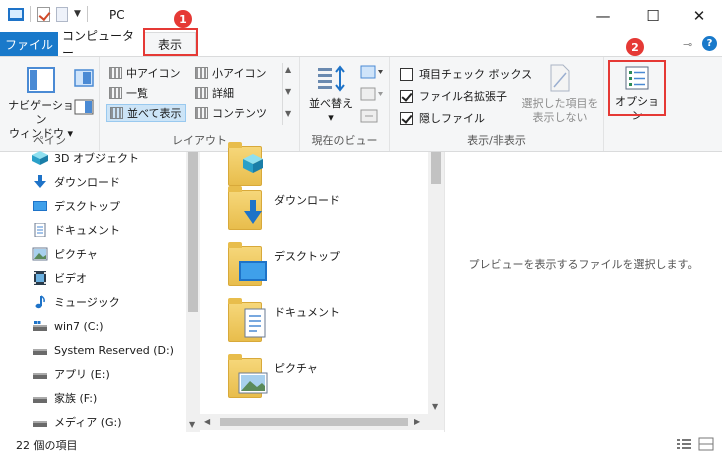 The image size is (722, 456). I want to click on new-folder-icon, so click(62, 14).